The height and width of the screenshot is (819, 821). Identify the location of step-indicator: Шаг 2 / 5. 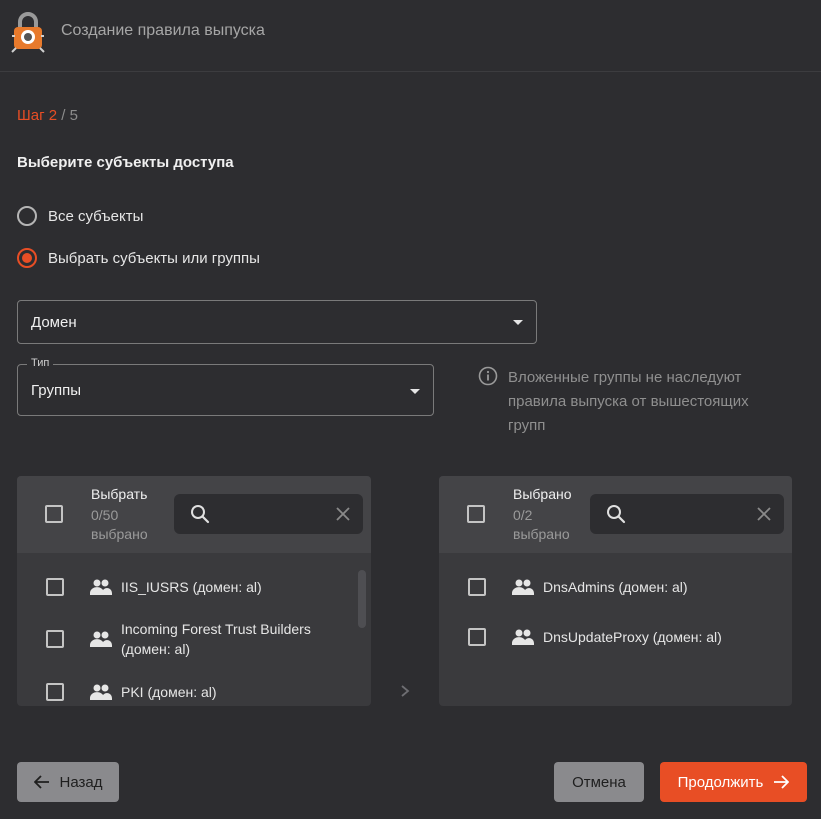
(47, 115).